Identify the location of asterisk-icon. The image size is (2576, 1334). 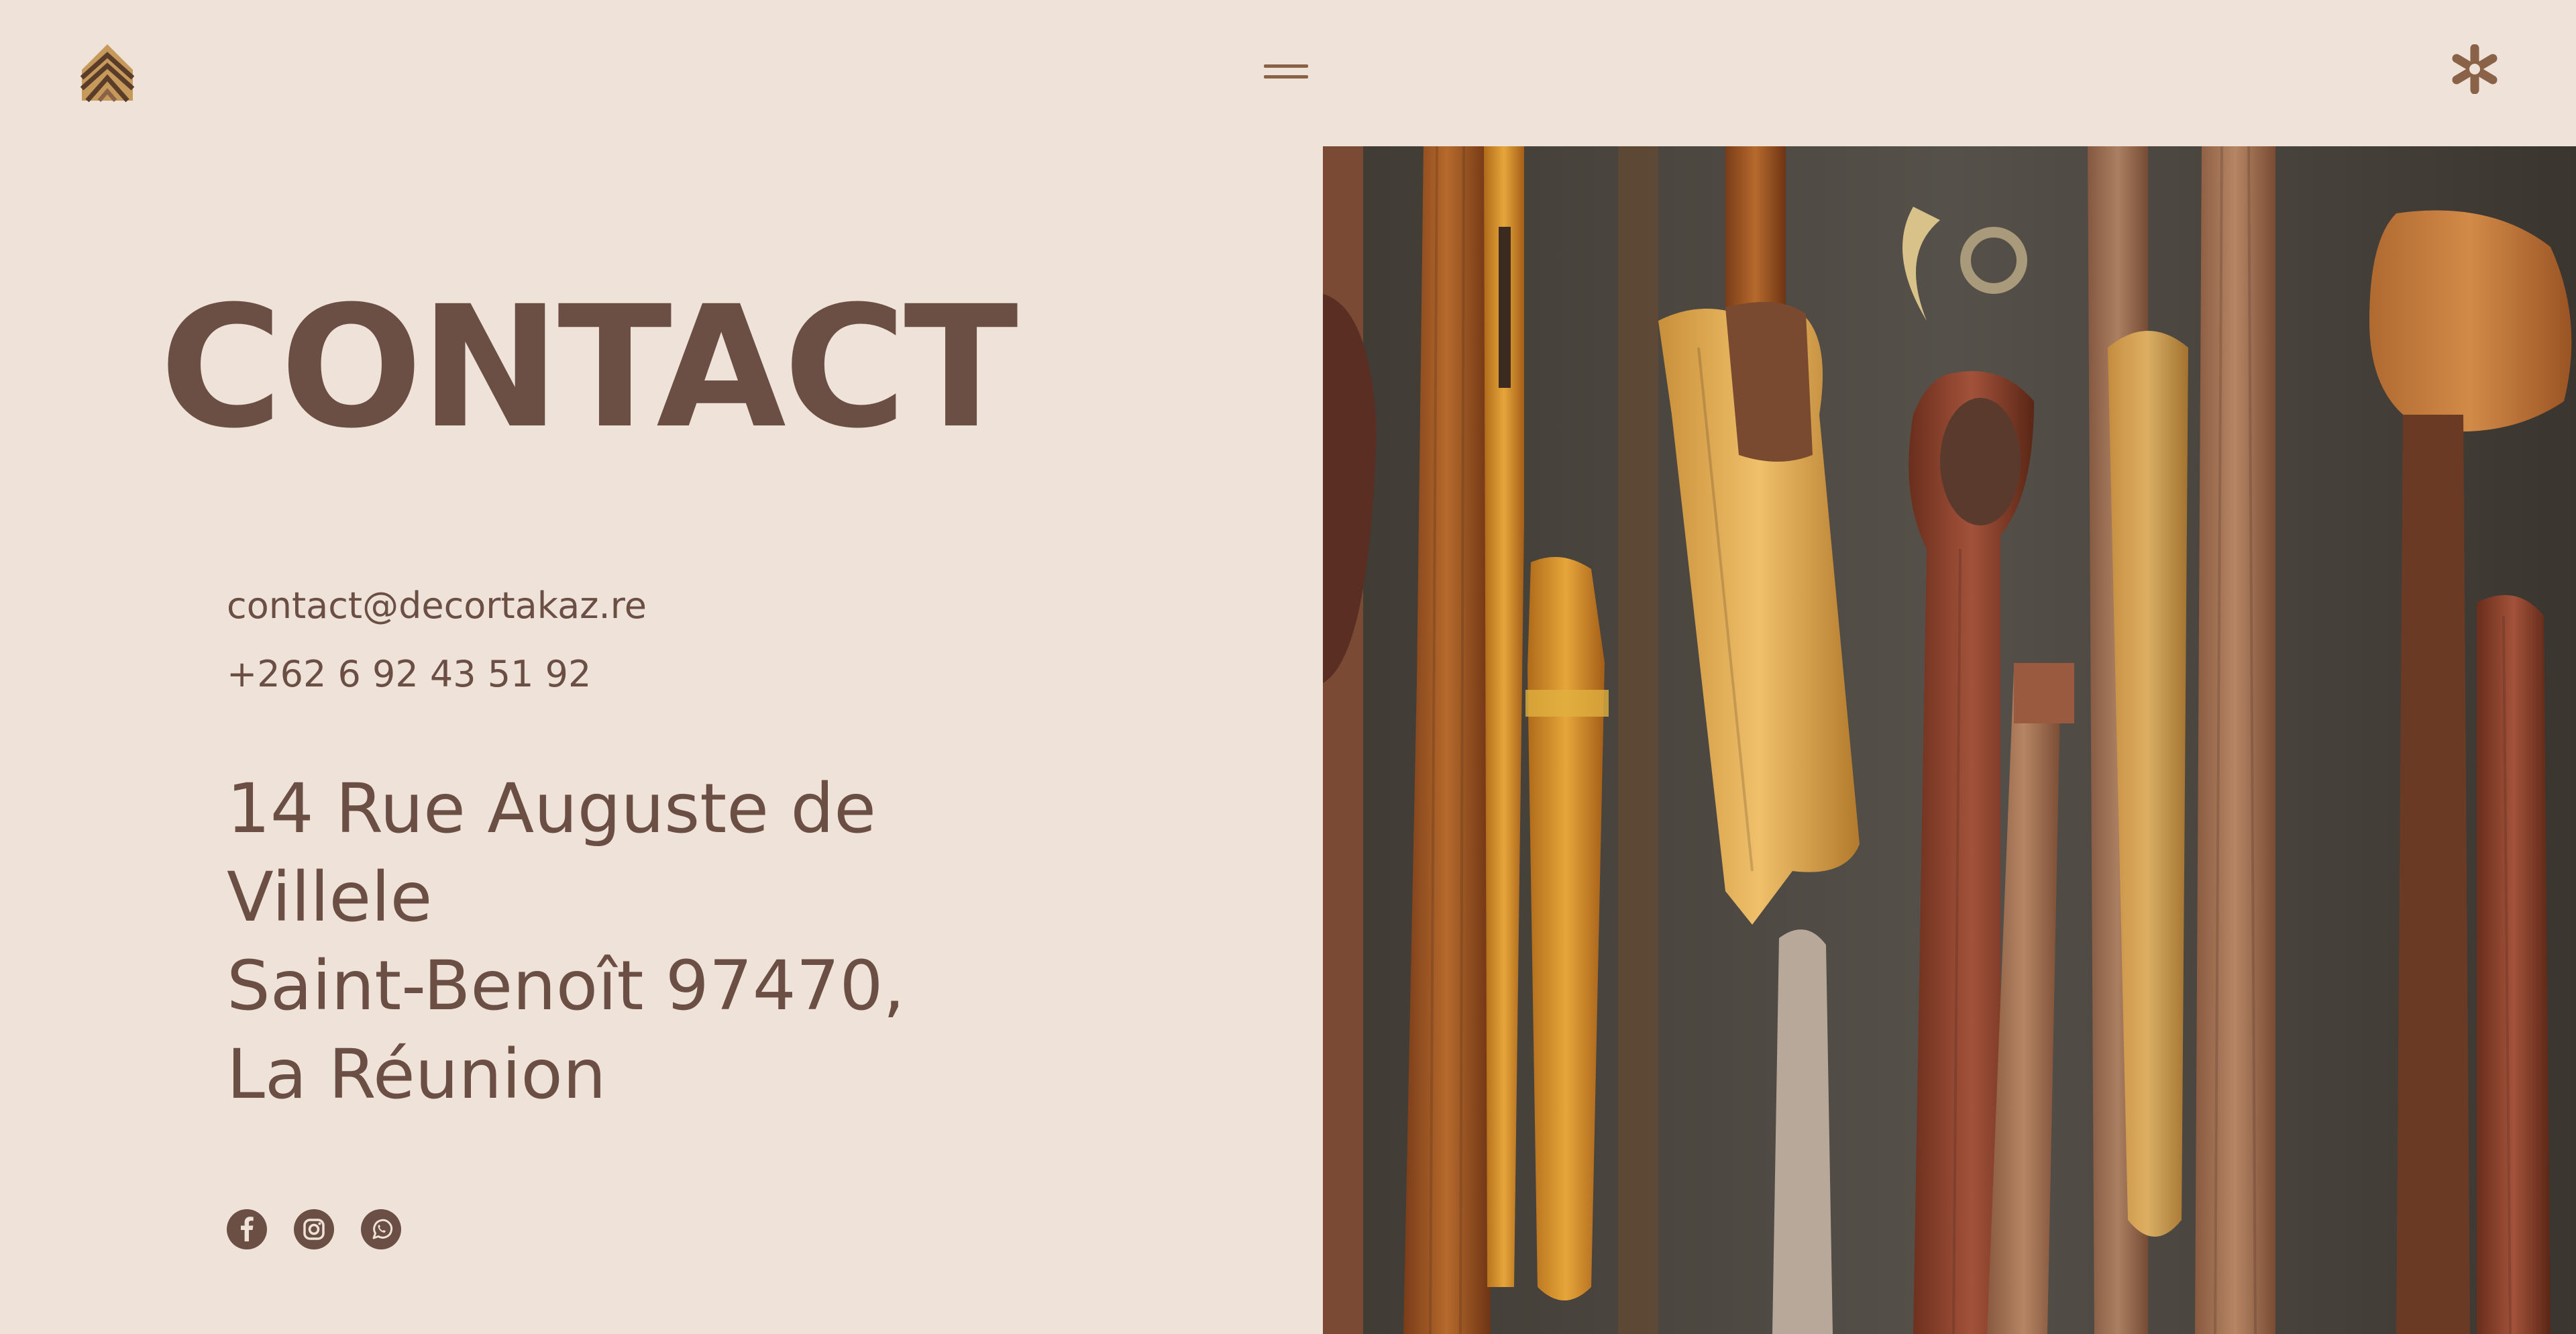
(2475, 69).